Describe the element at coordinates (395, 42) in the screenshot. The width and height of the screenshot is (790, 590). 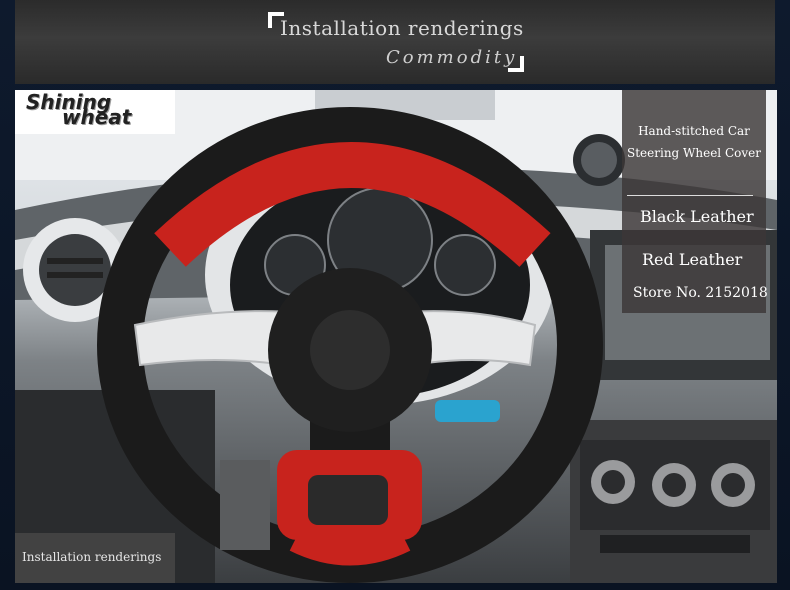
I see `header-banner` at that location.